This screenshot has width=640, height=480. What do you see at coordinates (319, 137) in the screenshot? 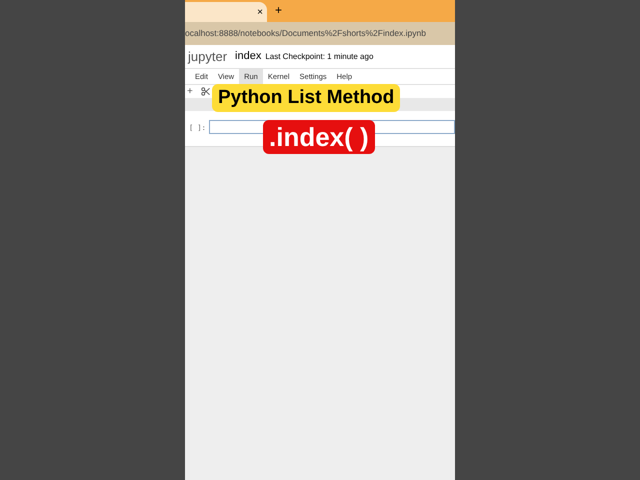
I see `code-caption-overlay: .index( )` at bounding box center [319, 137].